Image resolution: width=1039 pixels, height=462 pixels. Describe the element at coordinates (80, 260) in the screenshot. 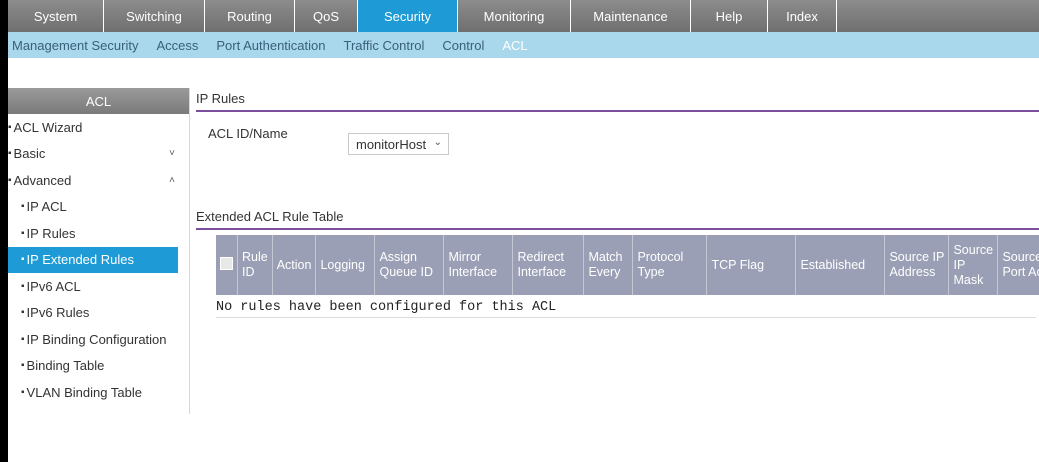

I see `sidebar-item-label: IP Extended Rules` at that location.